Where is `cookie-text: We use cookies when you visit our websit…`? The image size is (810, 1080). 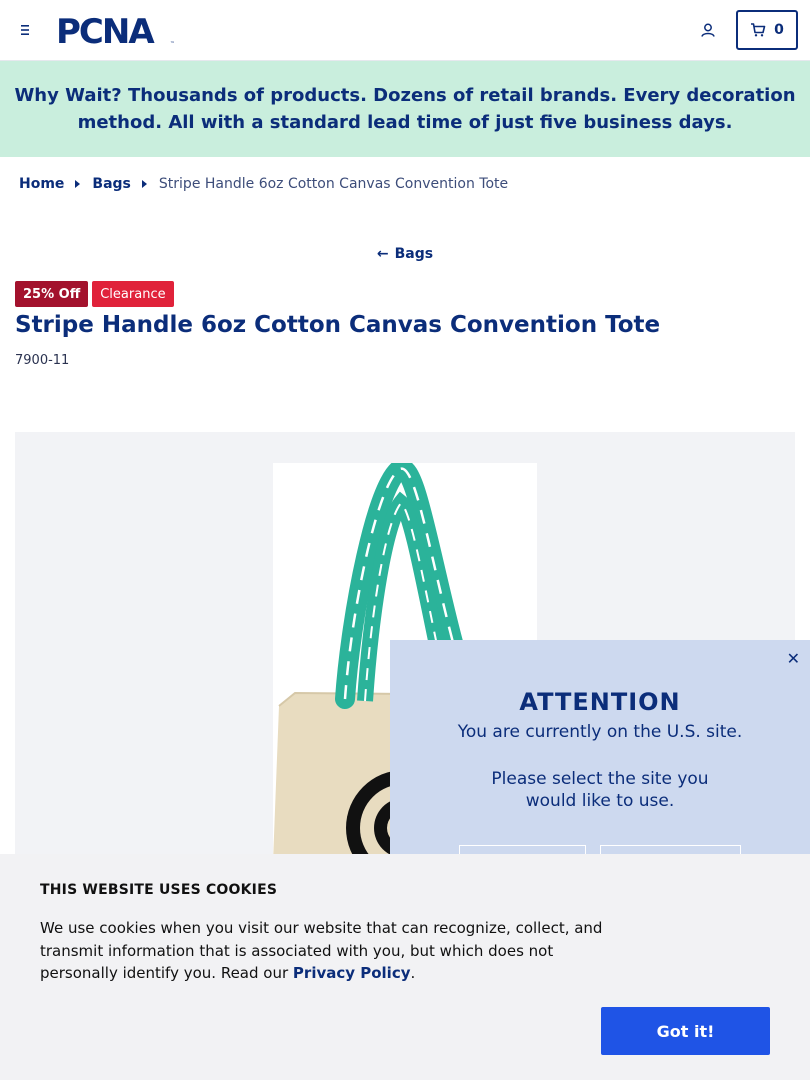 cookie-text: We use cookies when you visit our websit… is located at coordinates (325, 951).